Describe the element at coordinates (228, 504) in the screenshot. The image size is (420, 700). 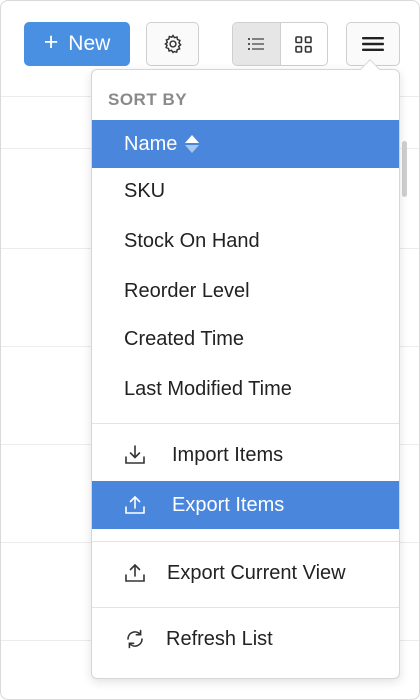
I see `export-items-label: Export Items` at that location.